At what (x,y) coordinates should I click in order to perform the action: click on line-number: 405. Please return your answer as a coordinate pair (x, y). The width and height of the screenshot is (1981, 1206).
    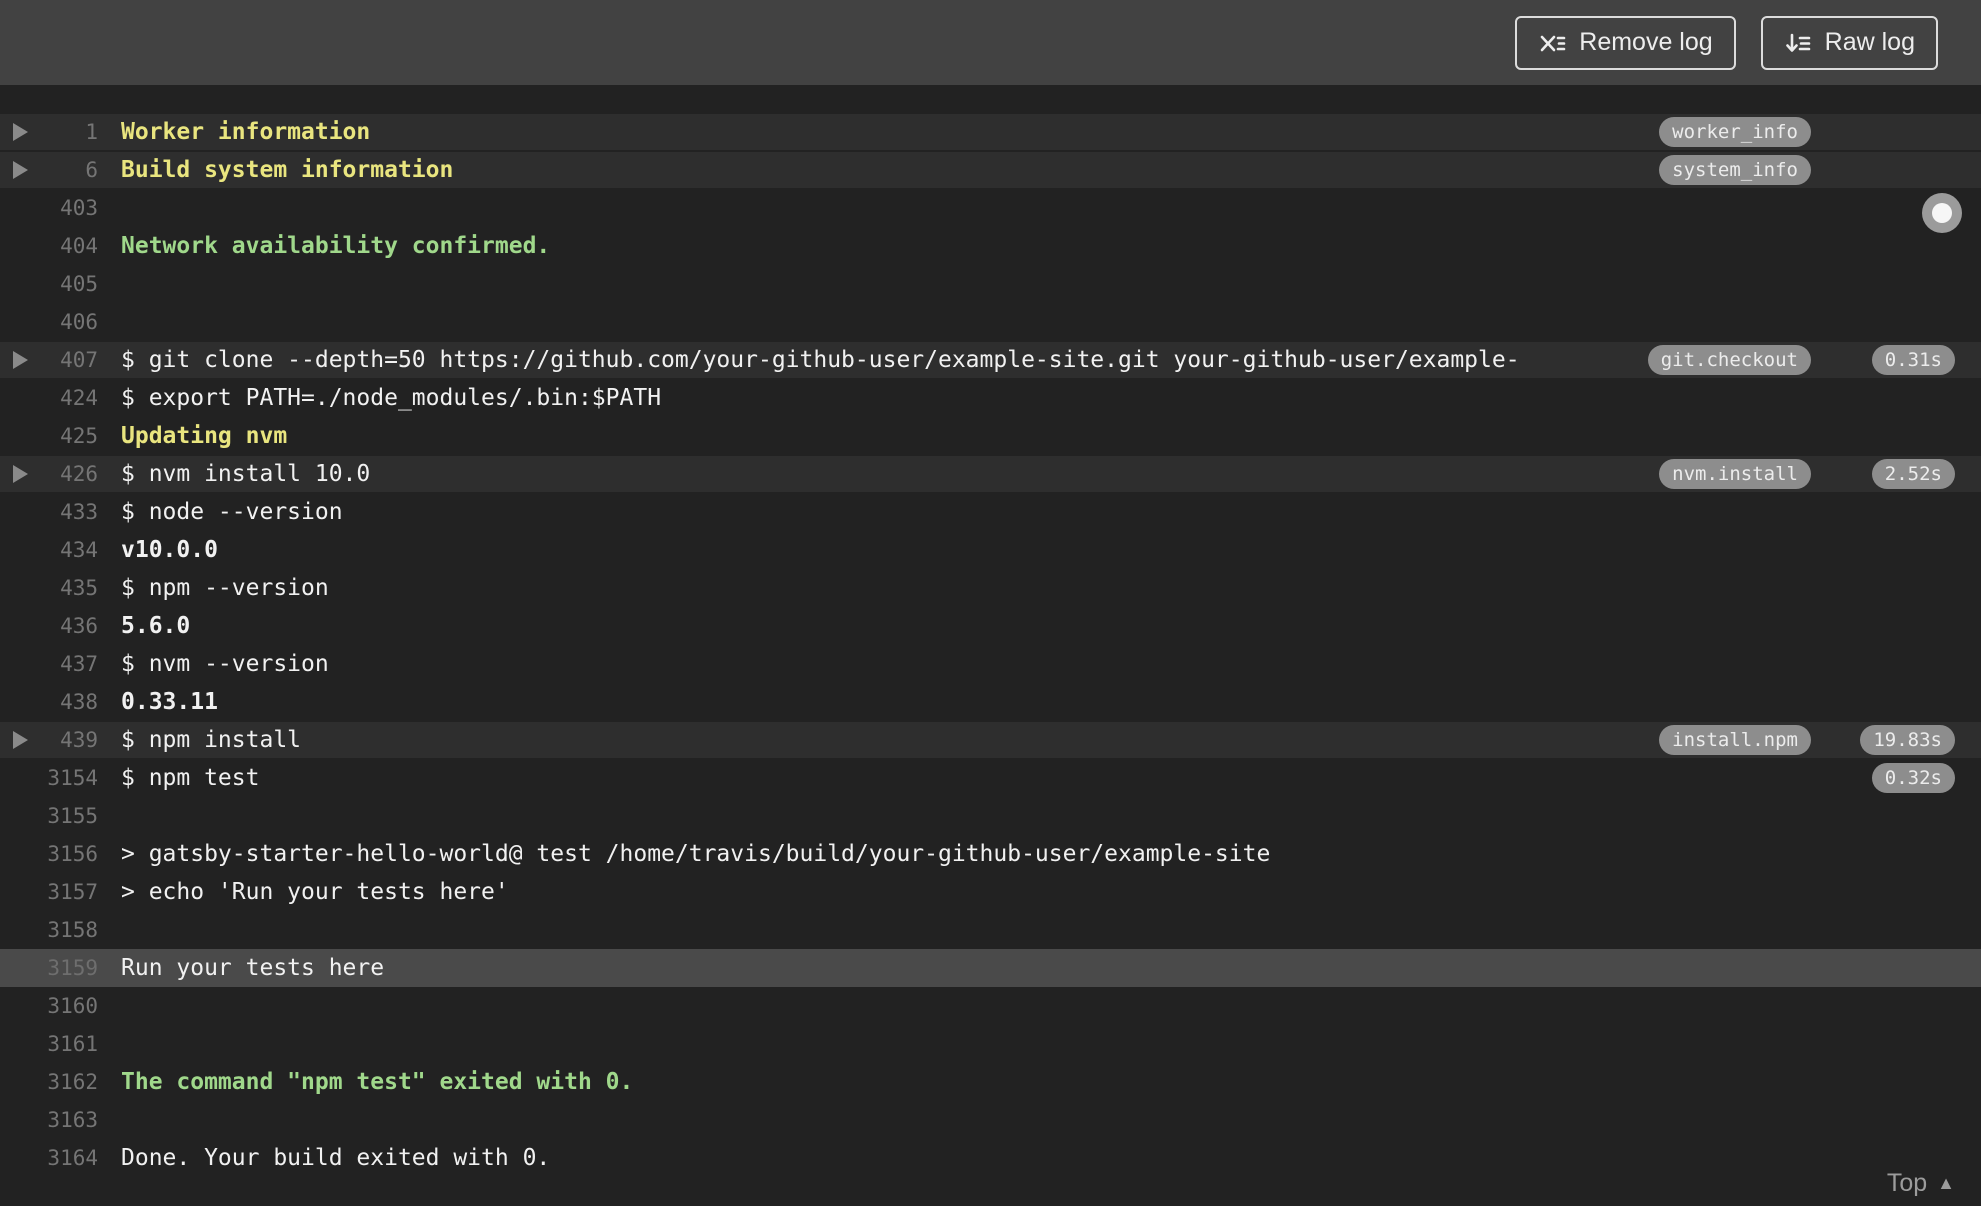
    Looking at the image, I should click on (69, 284).